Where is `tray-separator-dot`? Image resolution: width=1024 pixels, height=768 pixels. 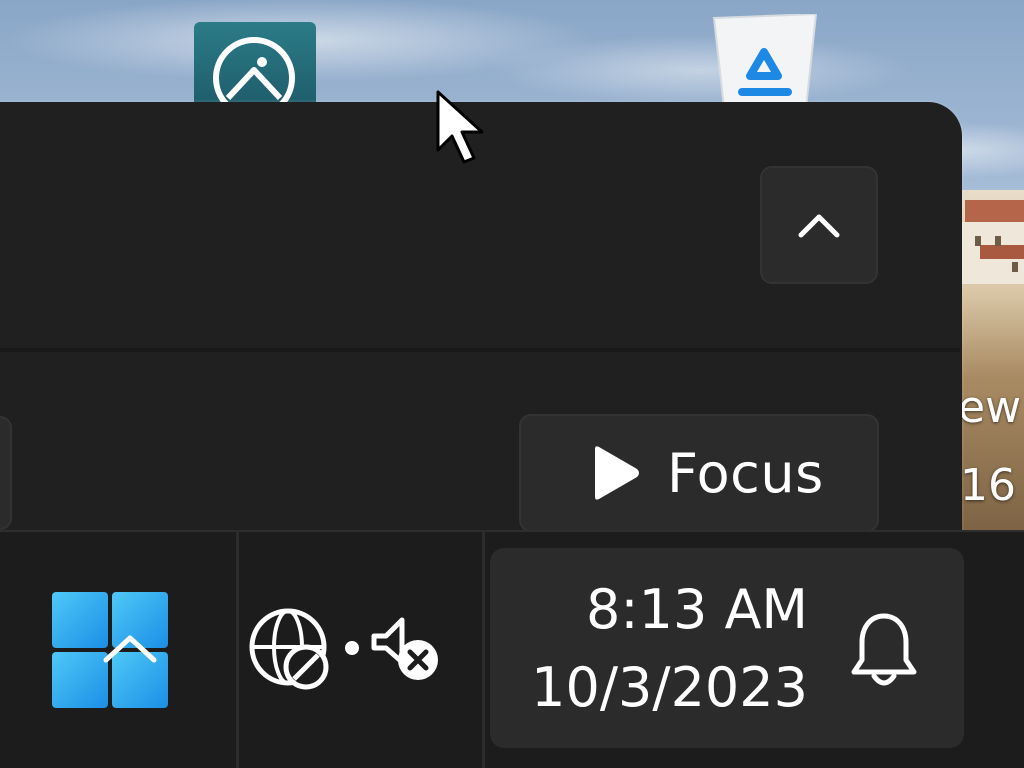
tray-separator-dot is located at coordinates (352, 648).